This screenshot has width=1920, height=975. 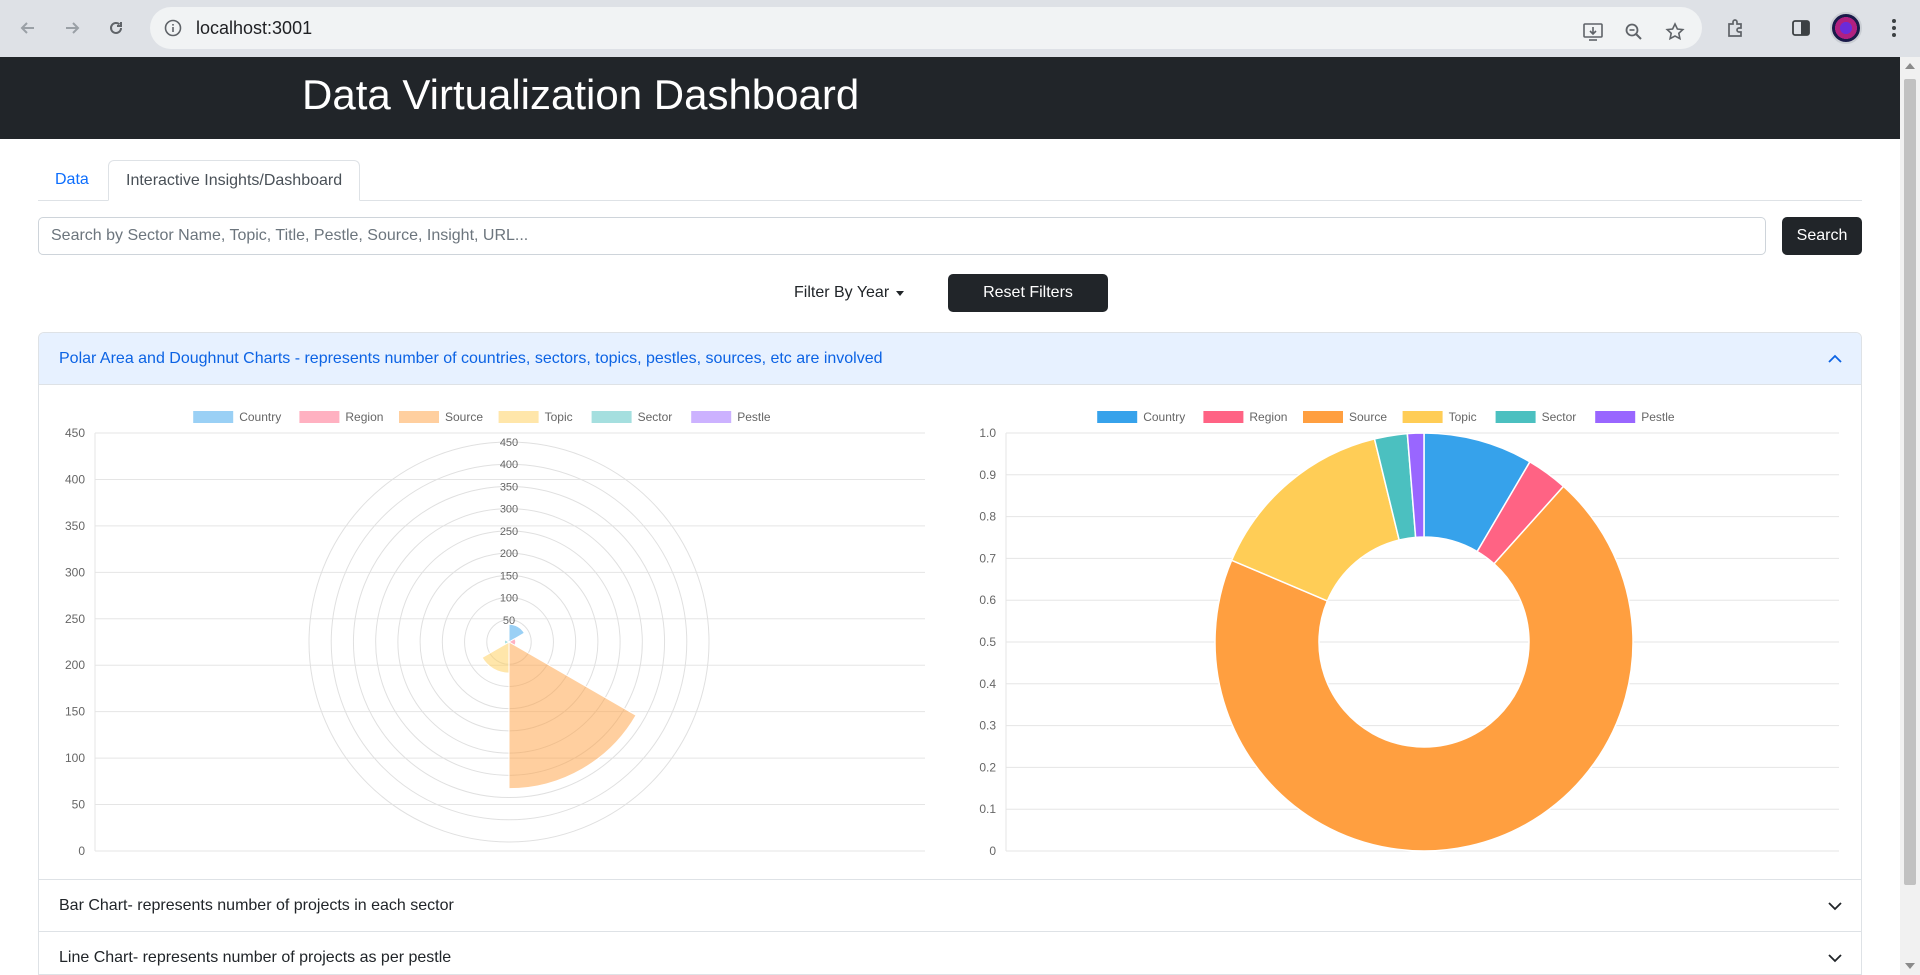 I want to click on filter-by-year-dropdown: Filter By Year, so click(x=849, y=293).